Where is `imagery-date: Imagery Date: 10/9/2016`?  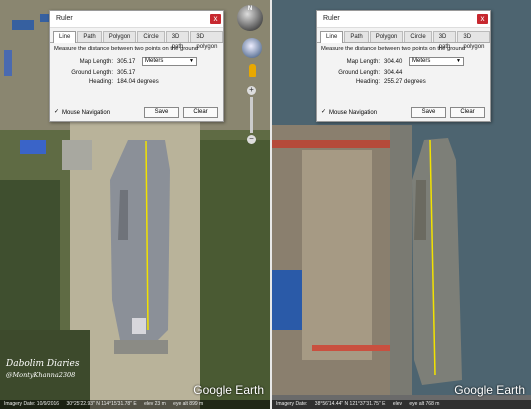 imagery-date: Imagery Date: 10/9/2016 is located at coordinates (32, 404).